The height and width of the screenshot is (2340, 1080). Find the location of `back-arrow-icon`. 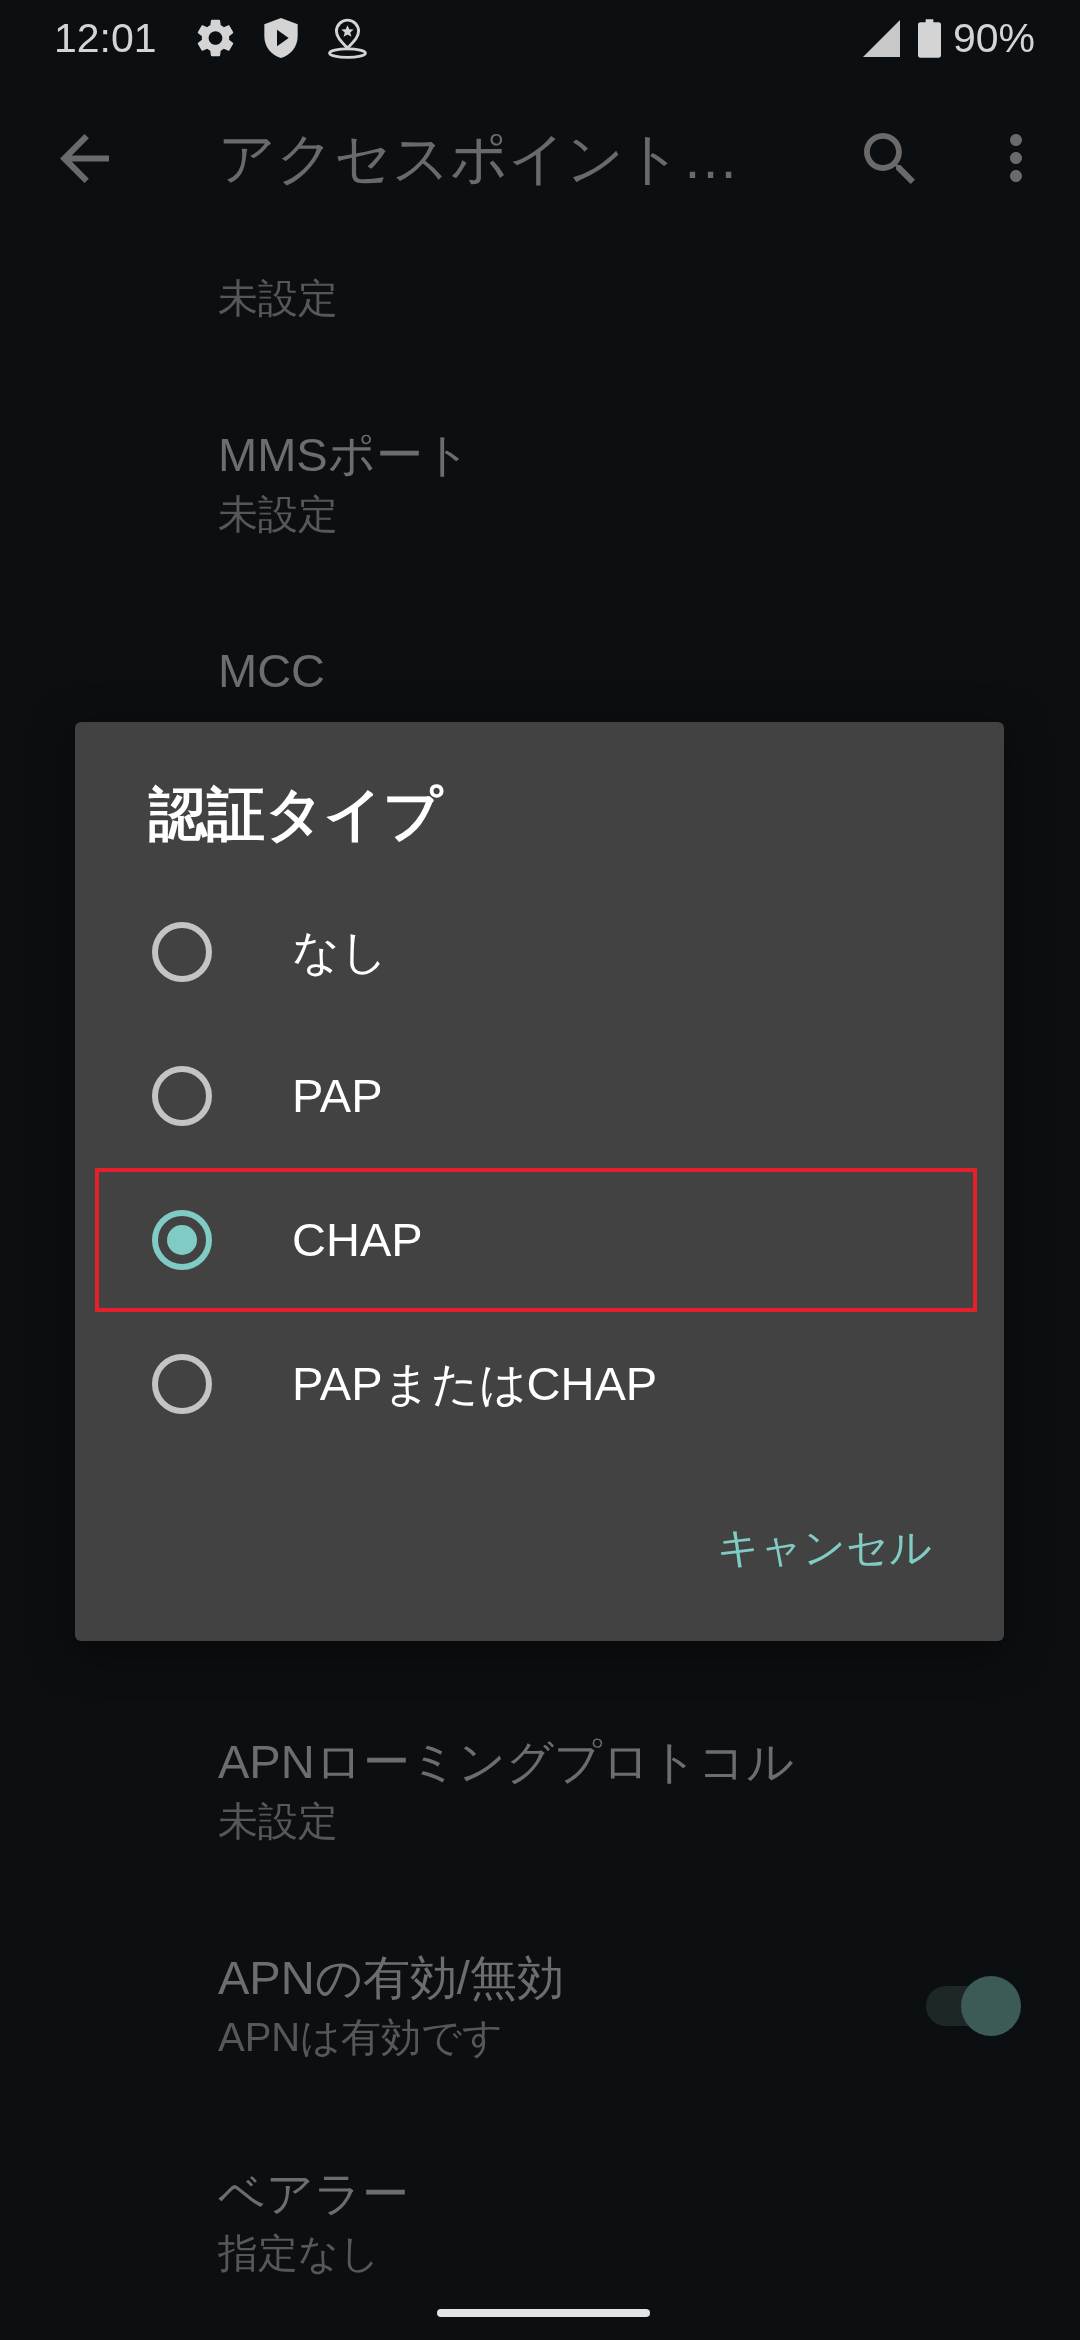

back-arrow-icon is located at coordinates (84, 158).